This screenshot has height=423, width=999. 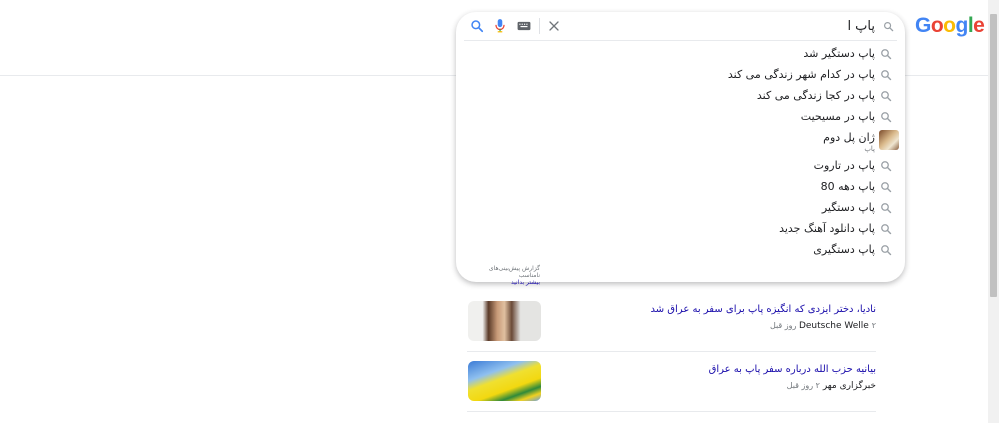 I want to click on news-source: Deutsche Welle, so click(x=833, y=326).